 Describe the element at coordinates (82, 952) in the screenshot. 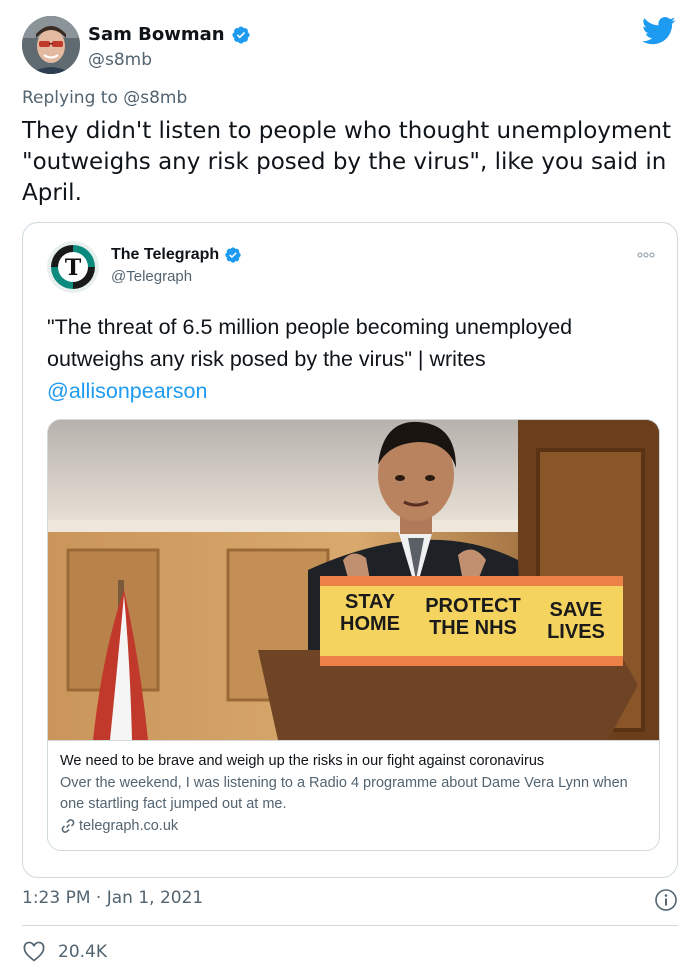

I see `like-count: 20.4K` at that location.